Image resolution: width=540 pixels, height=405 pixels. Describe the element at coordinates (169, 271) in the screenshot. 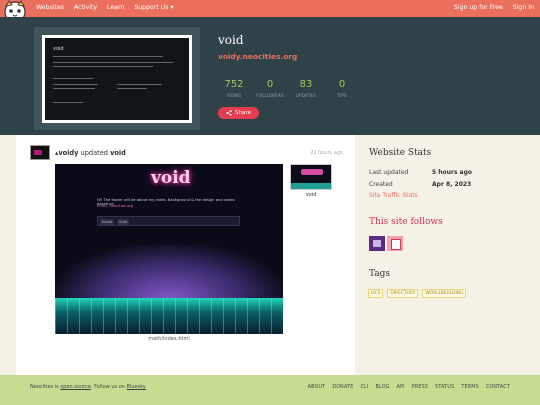

I see `screenshot-glow` at that location.